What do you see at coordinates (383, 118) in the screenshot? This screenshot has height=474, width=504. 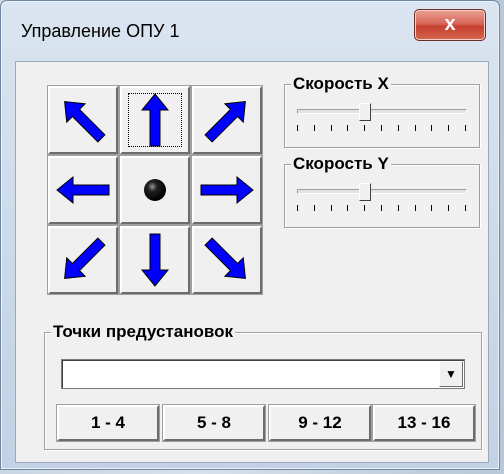 I see `speed-x-slider` at bounding box center [383, 118].